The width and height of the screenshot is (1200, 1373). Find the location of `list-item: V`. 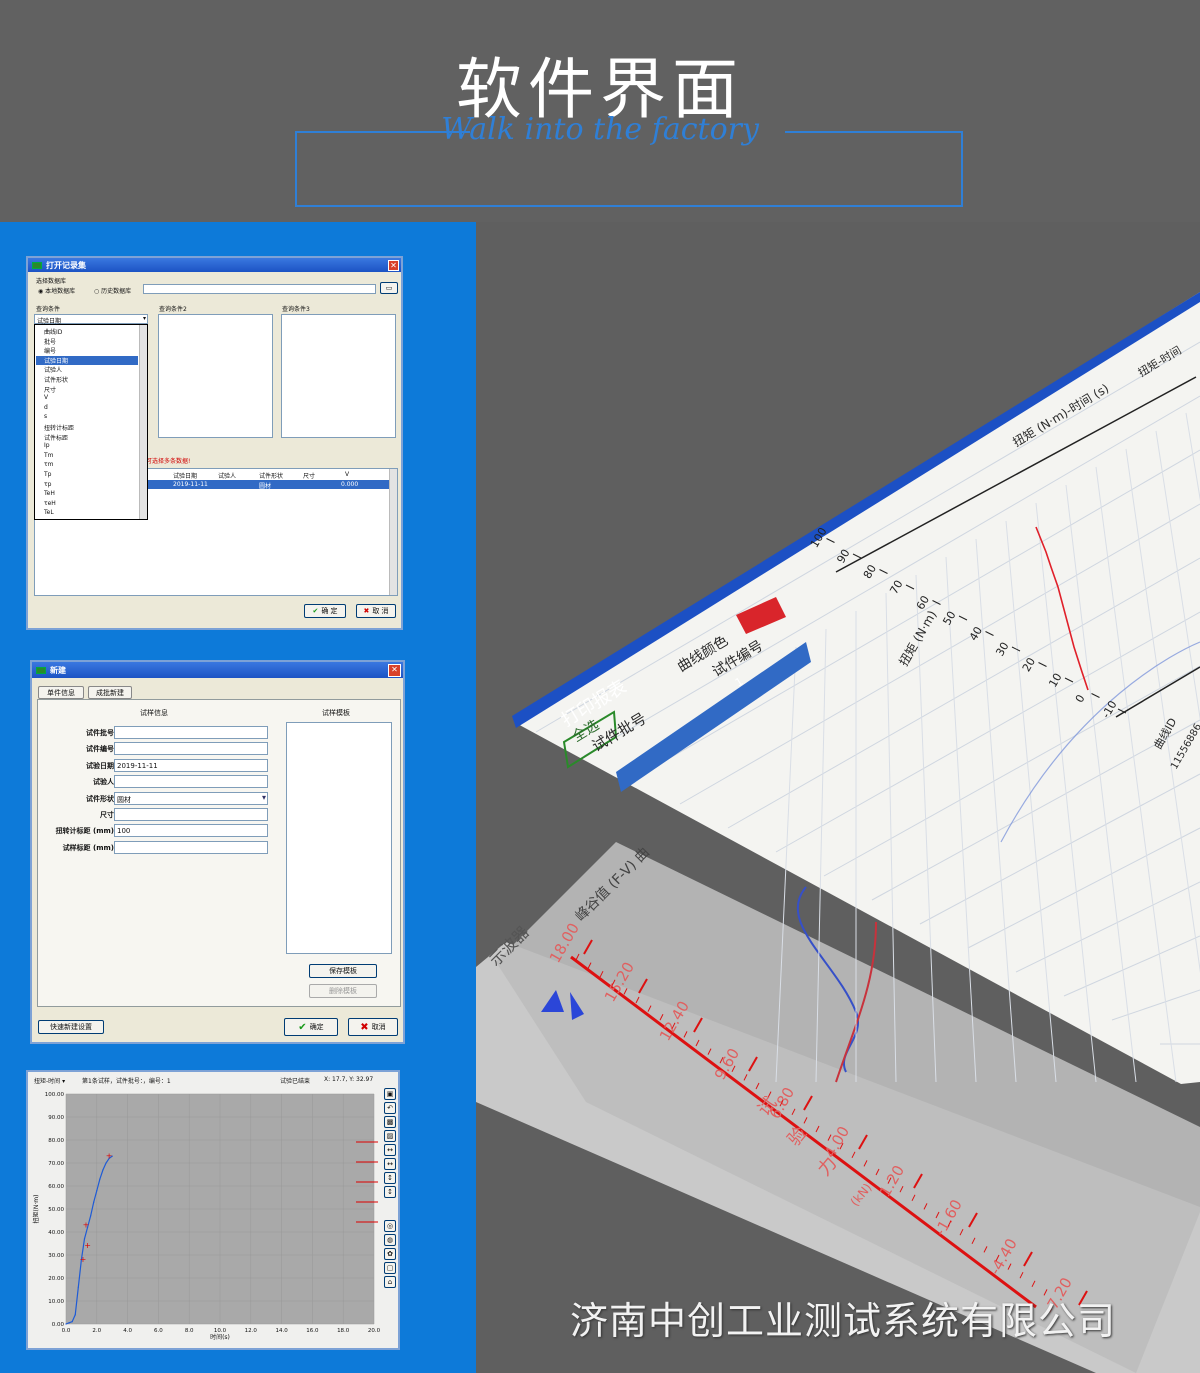

list-item: V is located at coordinates (87, 397).